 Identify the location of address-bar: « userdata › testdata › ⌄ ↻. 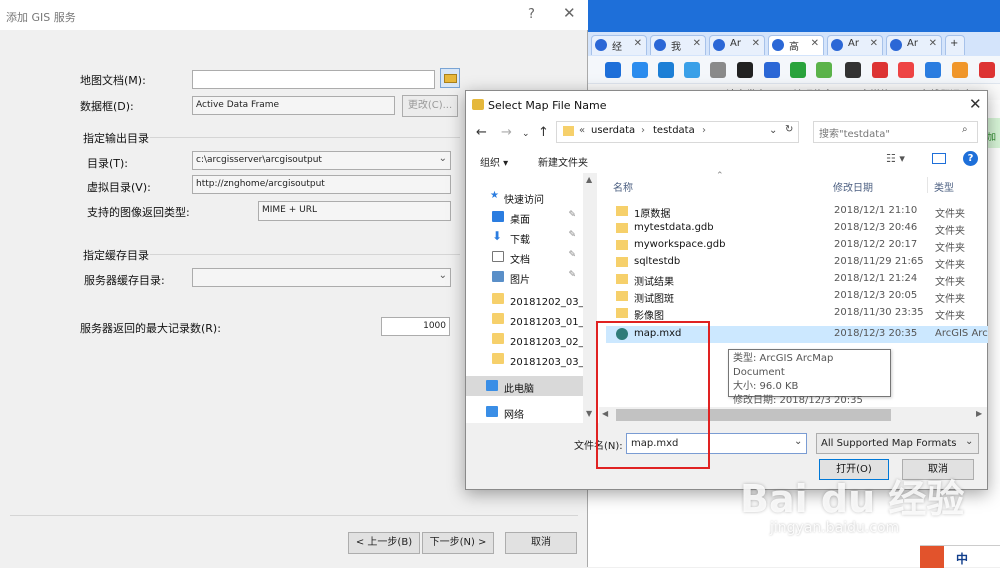
(677, 132).